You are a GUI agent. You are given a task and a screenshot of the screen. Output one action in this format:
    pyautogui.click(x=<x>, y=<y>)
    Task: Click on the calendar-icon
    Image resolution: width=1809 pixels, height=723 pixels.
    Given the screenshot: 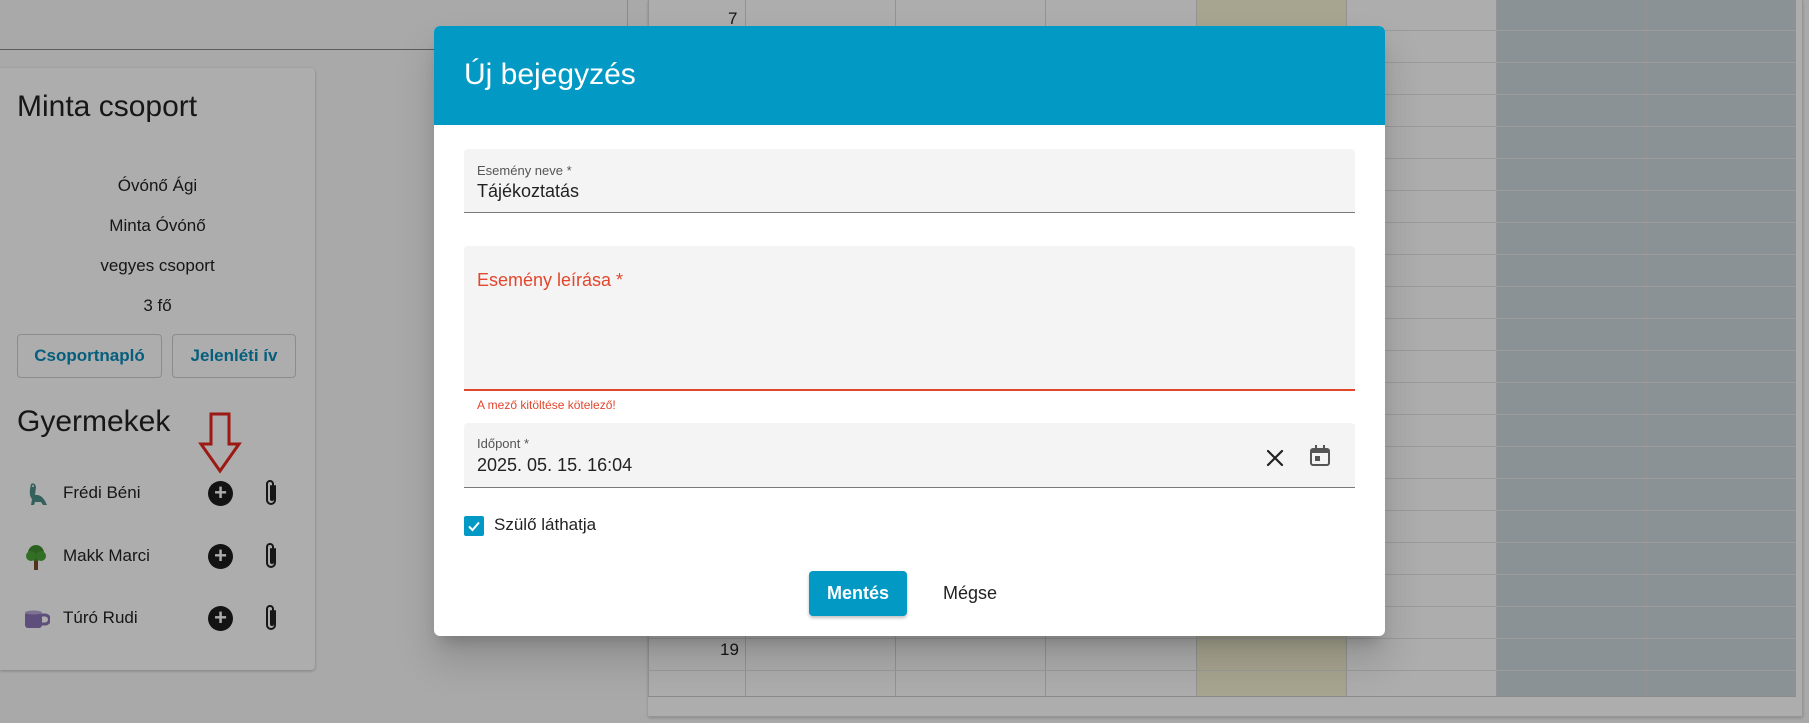 What is the action you would take?
    pyautogui.click(x=1320, y=456)
    